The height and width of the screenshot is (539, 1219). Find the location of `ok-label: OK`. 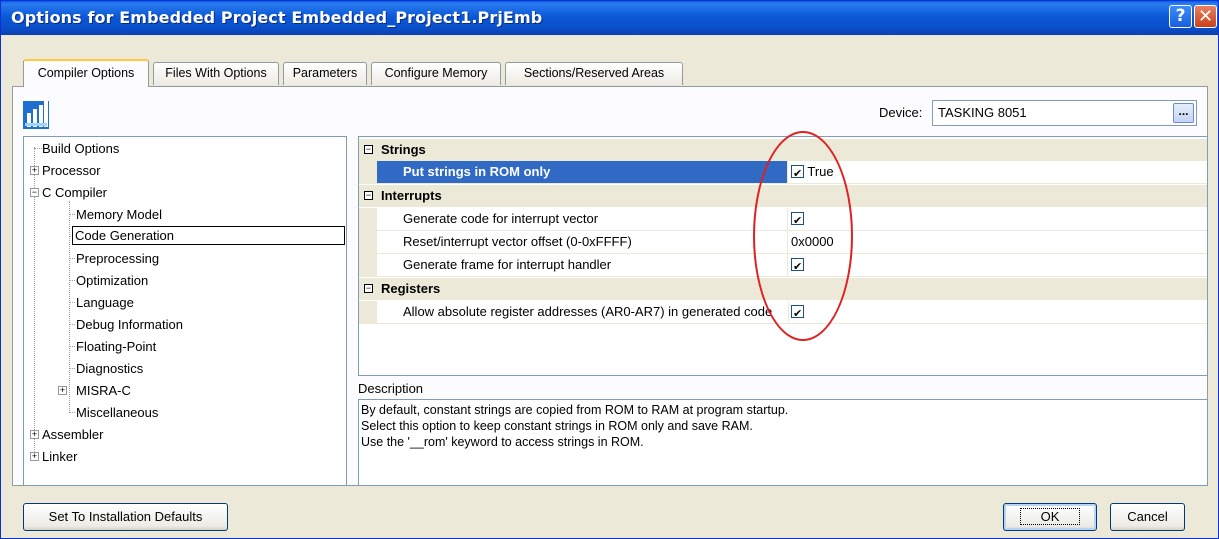

ok-label: OK is located at coordinates (1050, 516).